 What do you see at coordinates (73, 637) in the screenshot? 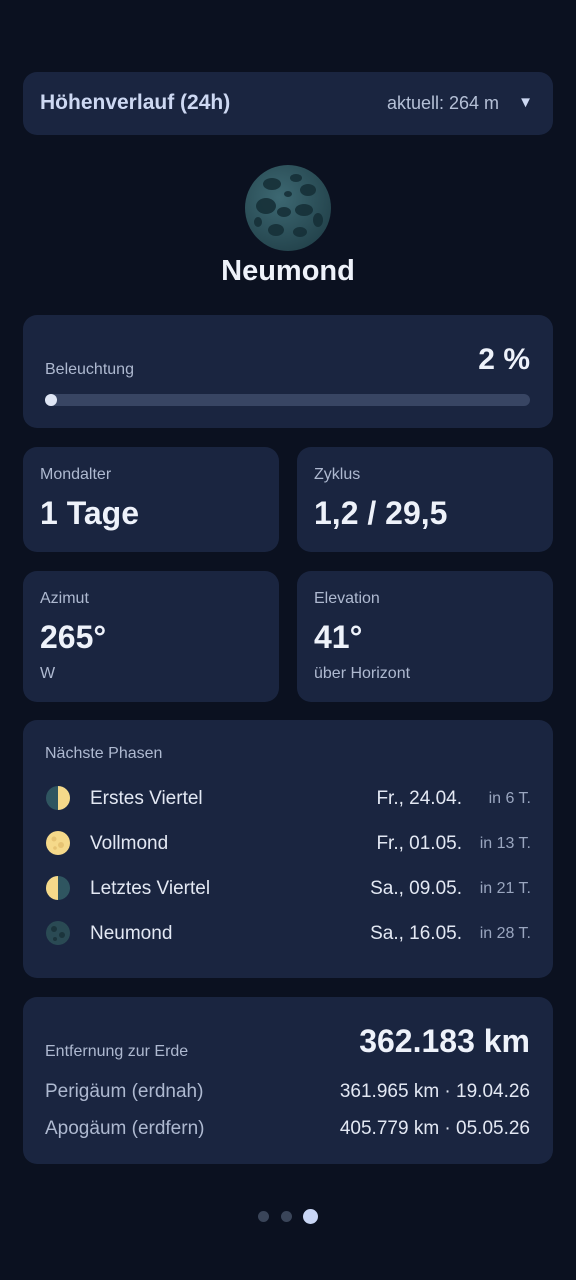
I see `azimuth-value: 265°` at bounding box center [73, 637].